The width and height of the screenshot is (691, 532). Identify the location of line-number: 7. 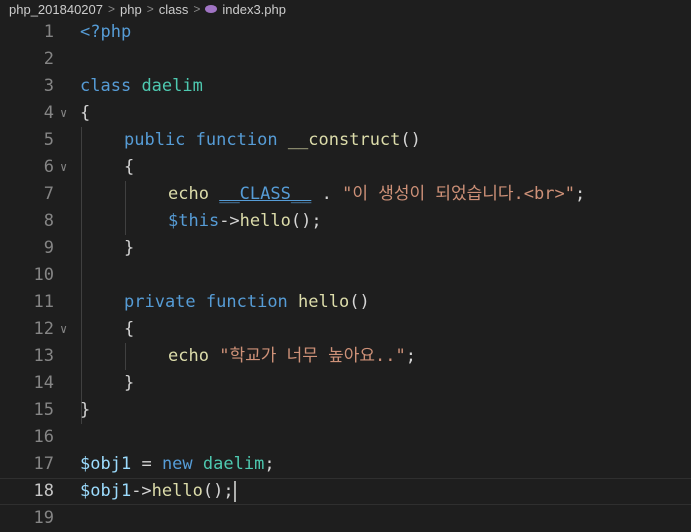
(48, 194).